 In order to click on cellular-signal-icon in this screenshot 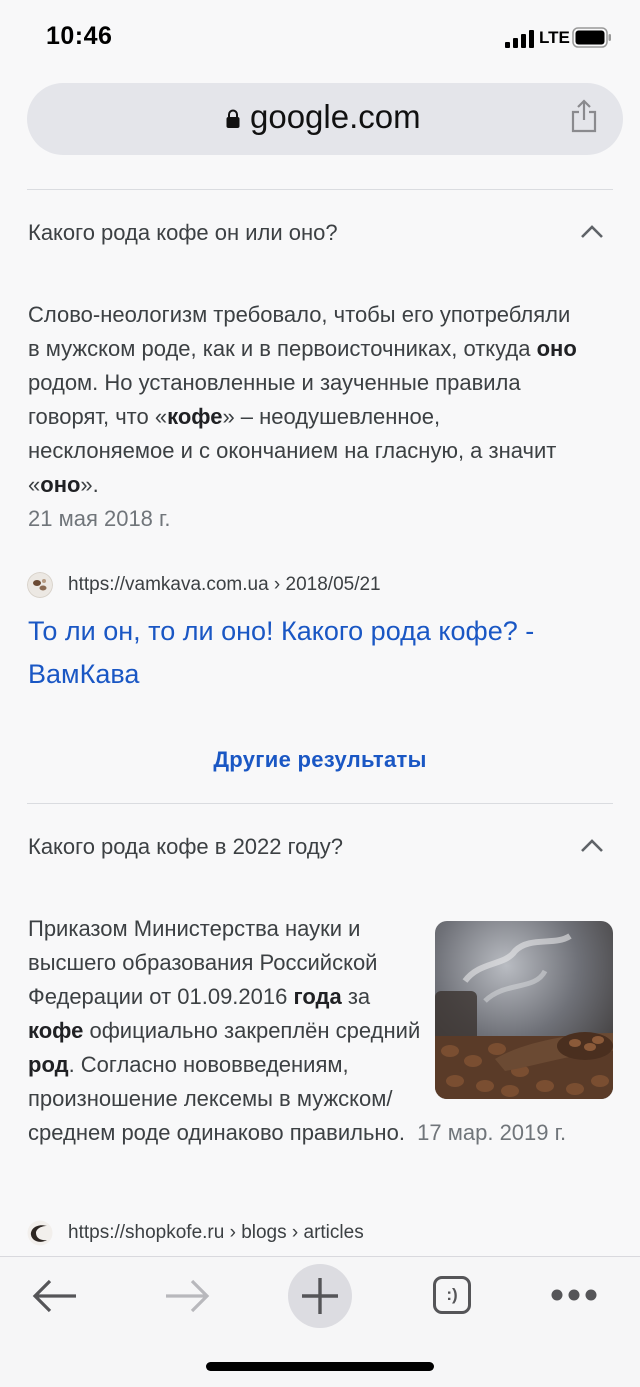, I will do `click(519, 39)`.